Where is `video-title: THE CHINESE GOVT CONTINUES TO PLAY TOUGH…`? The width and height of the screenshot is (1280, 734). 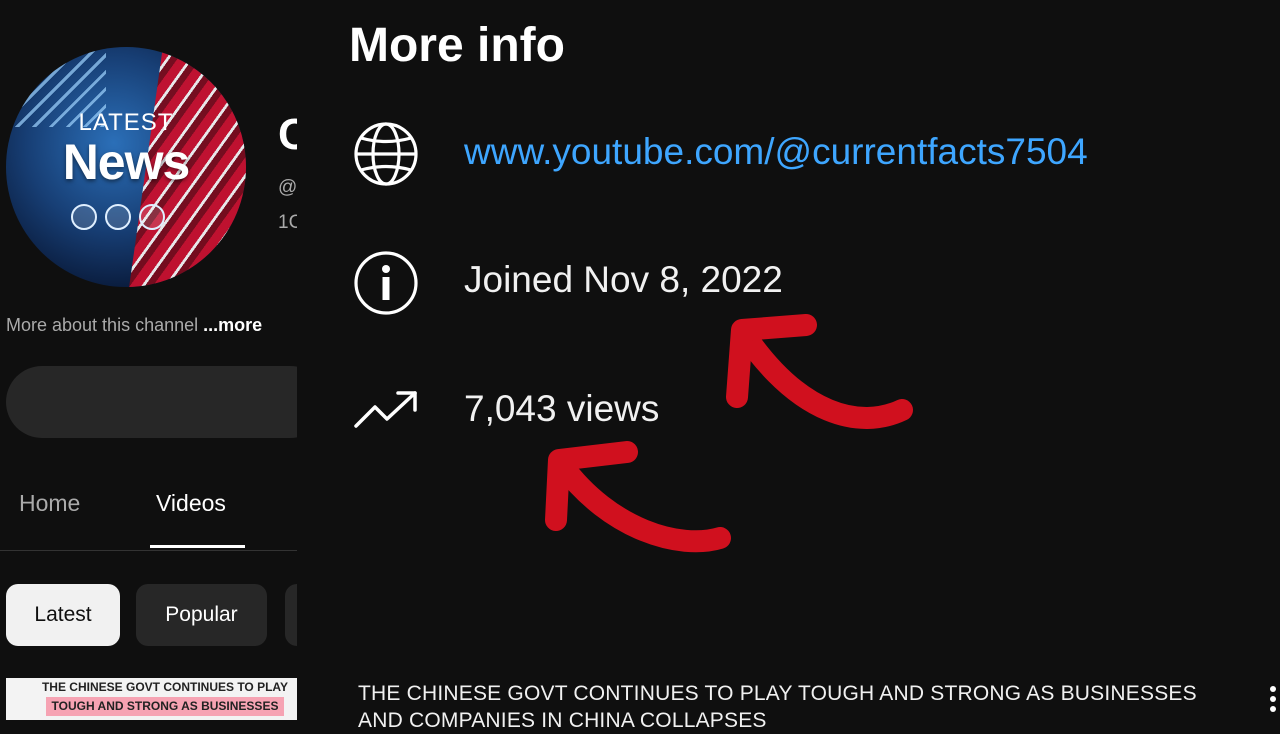
video-title: THE CHINESE GOVT CONTINUES TO PLAY TOUGH… is located at coordinates (798, 707).